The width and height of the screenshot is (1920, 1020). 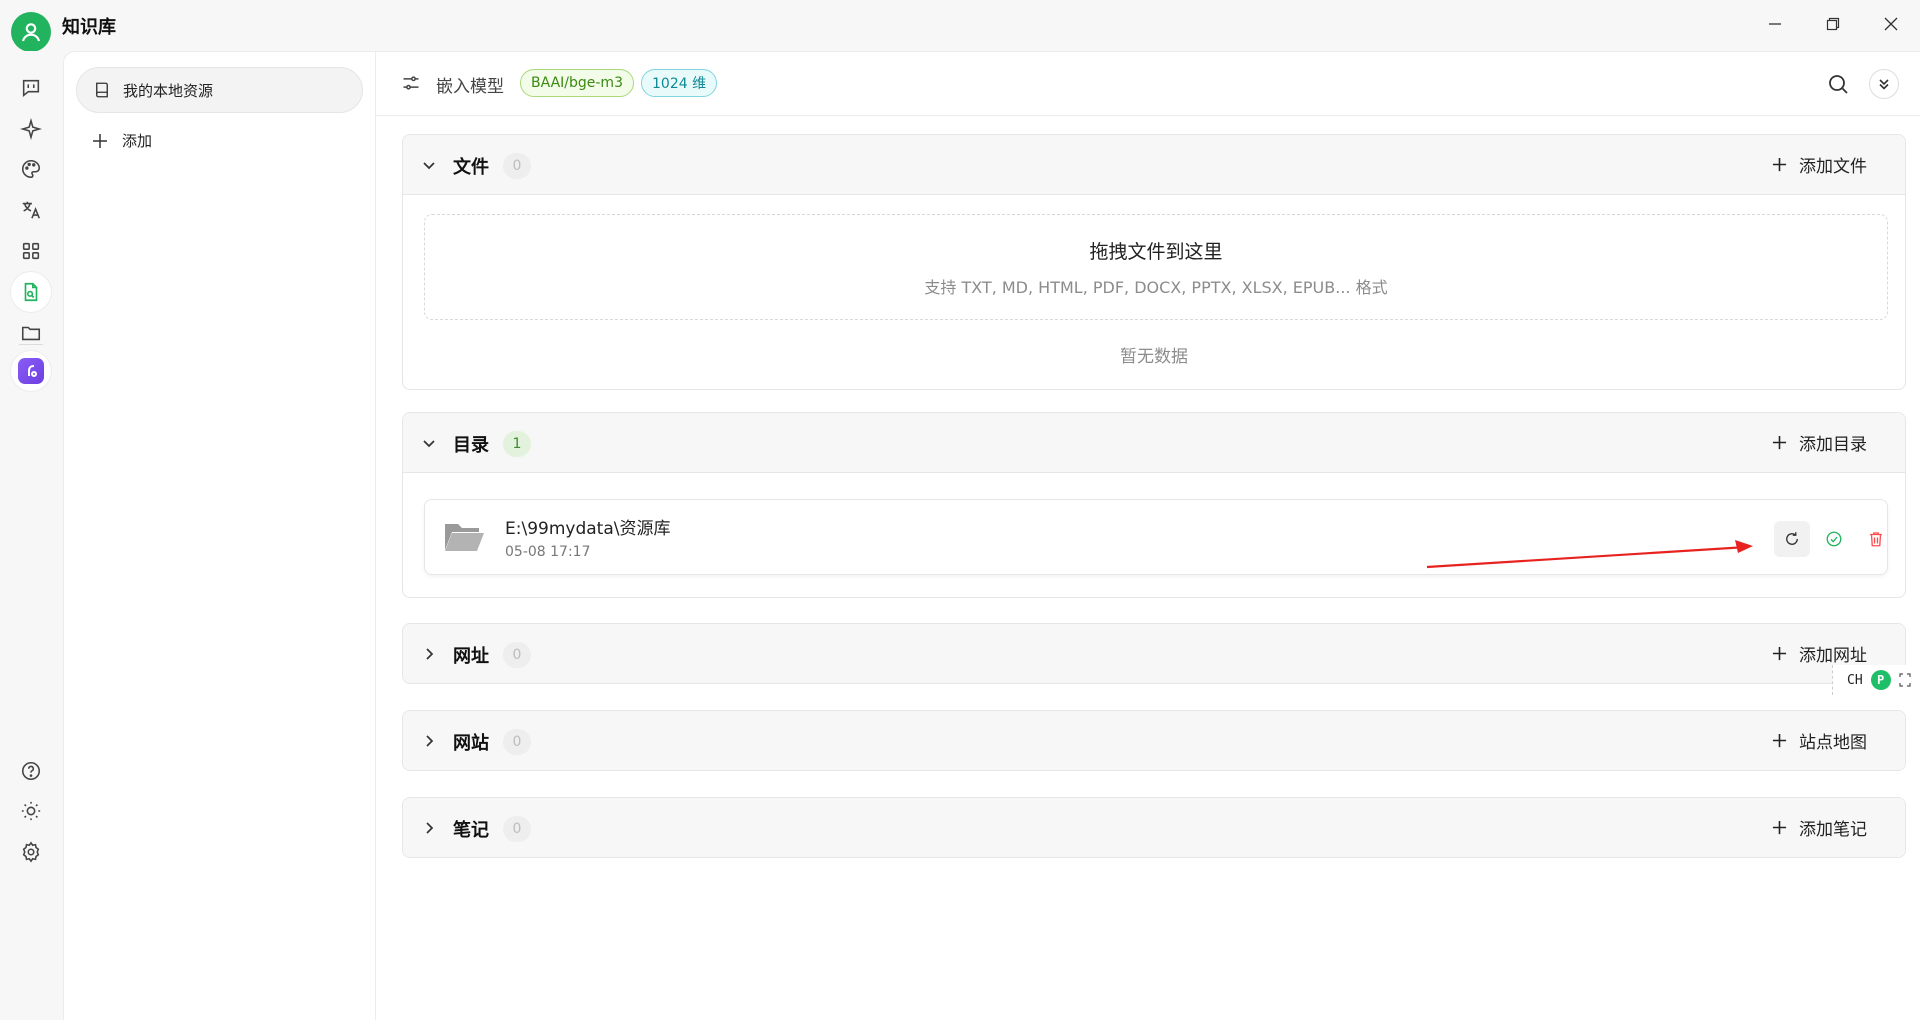 I want to click on restore-button, so click(x=1833, y=24).